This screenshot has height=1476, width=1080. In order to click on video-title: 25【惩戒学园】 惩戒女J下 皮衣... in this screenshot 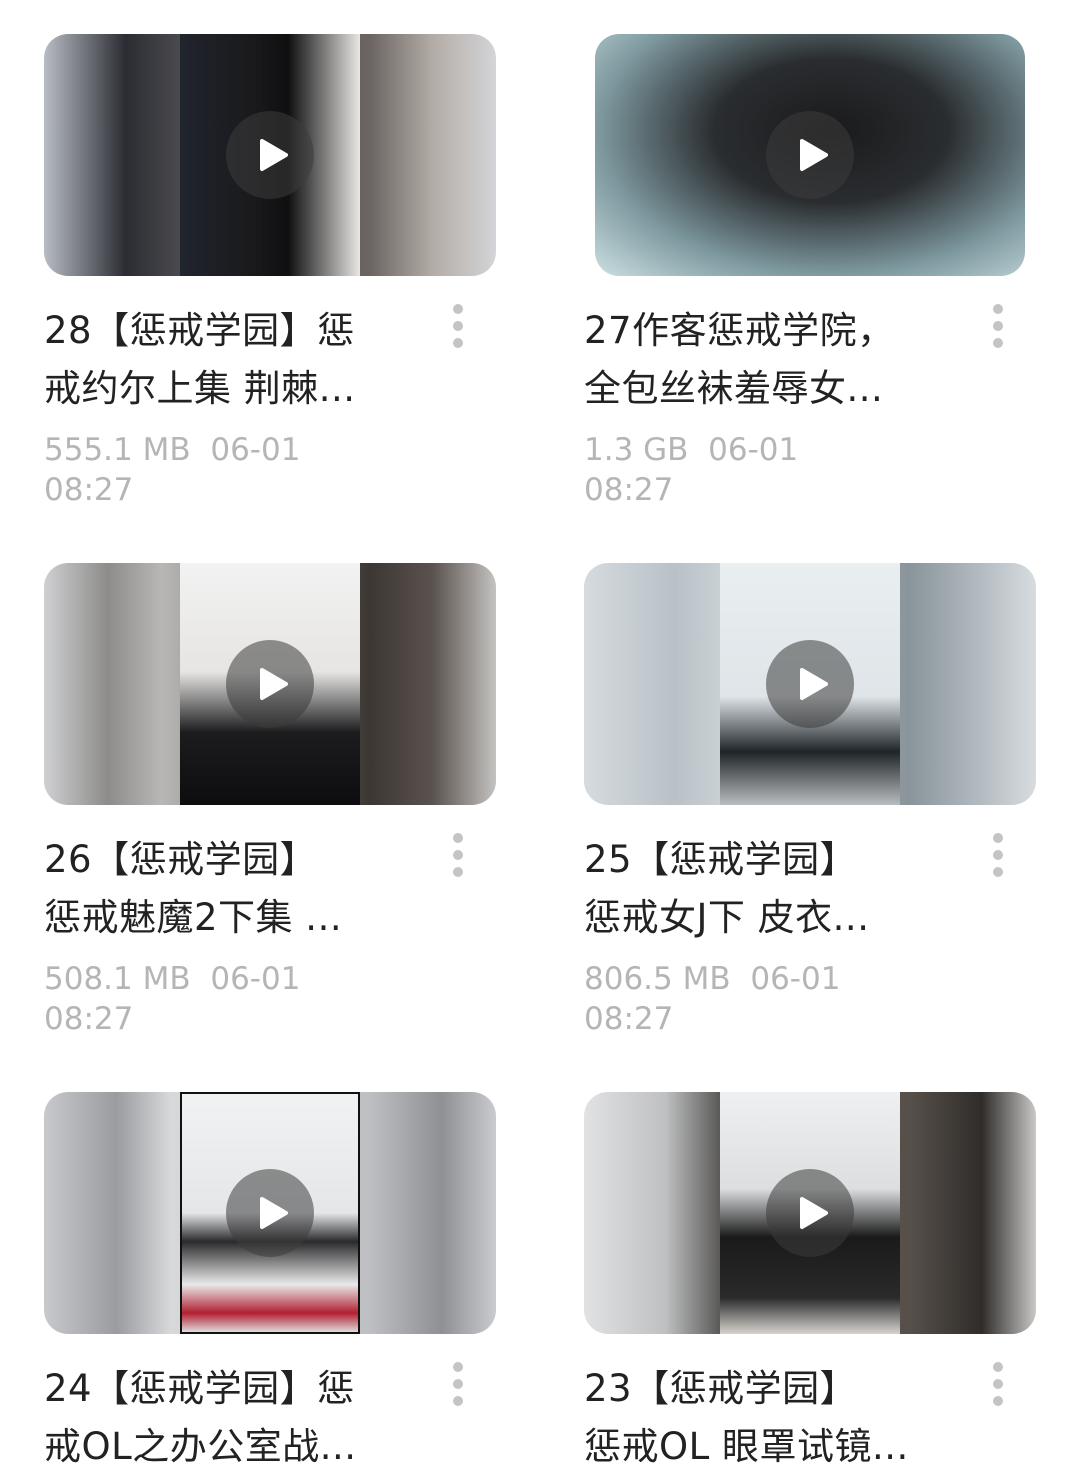, I will do `click(764, 889)`.